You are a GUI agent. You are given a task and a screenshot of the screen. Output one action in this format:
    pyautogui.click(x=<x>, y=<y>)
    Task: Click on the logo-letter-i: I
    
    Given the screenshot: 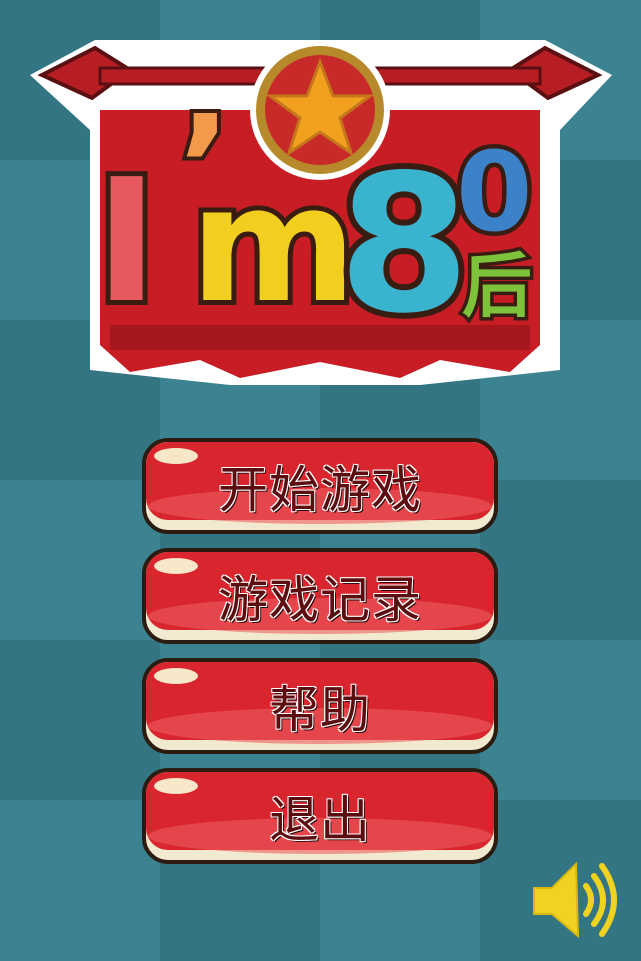 What is the action you would take?
    pyautogui.click(x=126, y=242)
    